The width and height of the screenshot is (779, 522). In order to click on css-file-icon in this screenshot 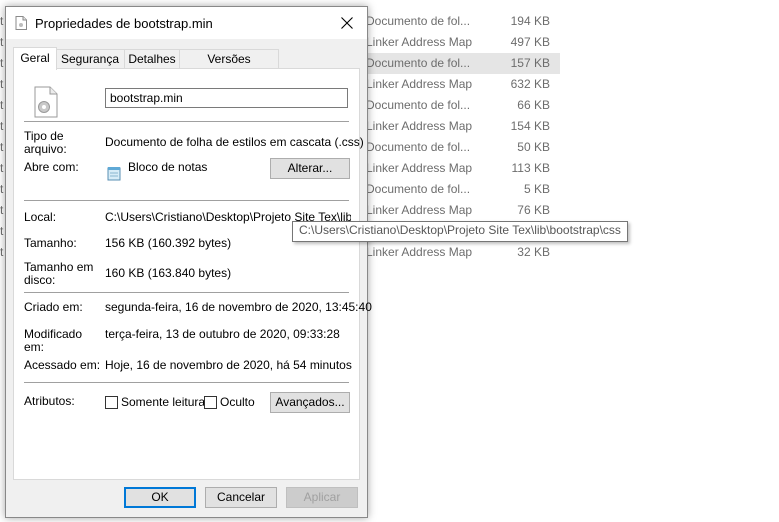, I will do `click(21, 23)`.